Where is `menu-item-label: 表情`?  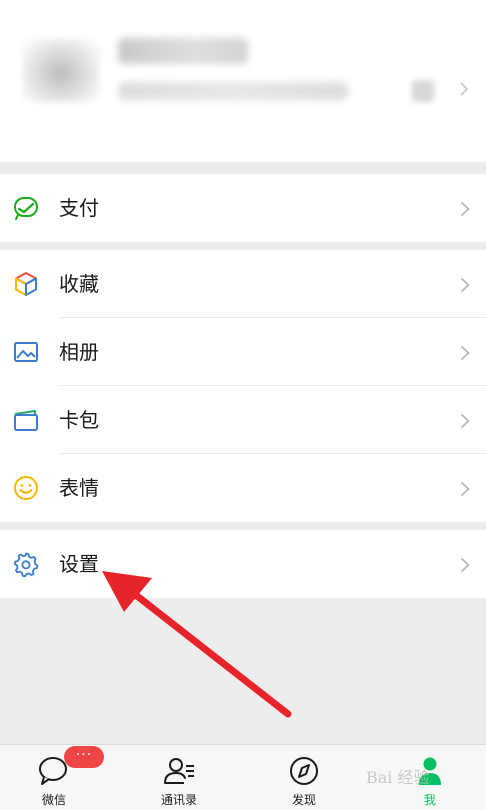
menu-item-label: 表情 is located at coordinates (79, 488).